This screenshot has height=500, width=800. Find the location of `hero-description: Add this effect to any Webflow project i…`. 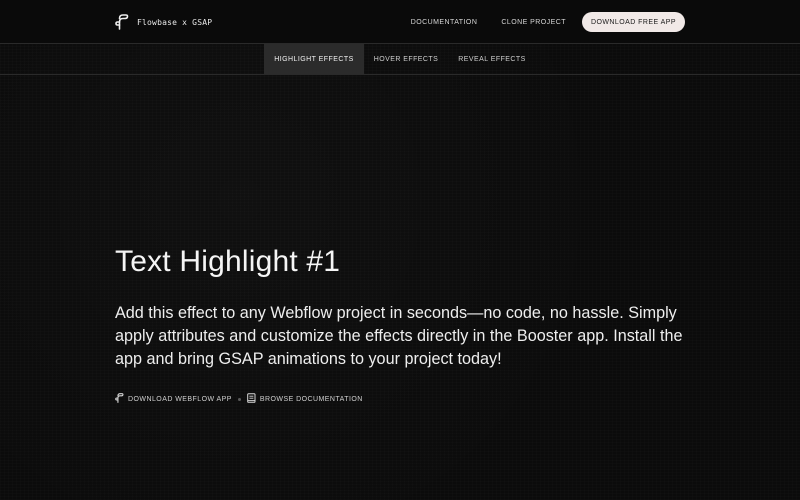

hero-description: Add this effect to any Webflow project i… is located at coordinates (399, 336).